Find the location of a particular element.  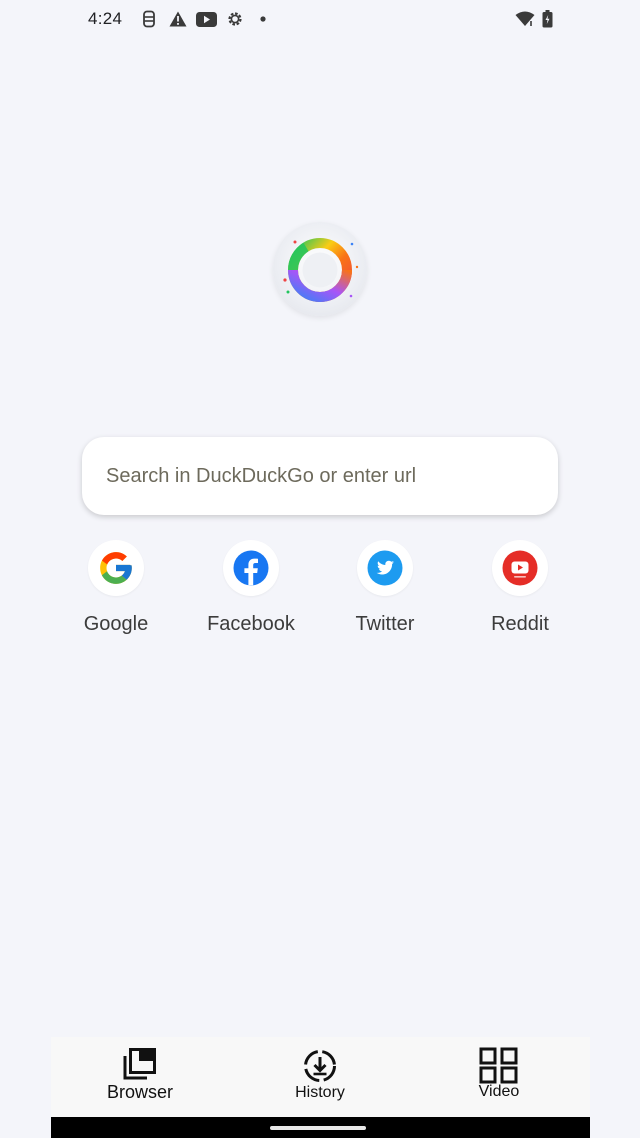

search-box is located at coordinates (320, 476).